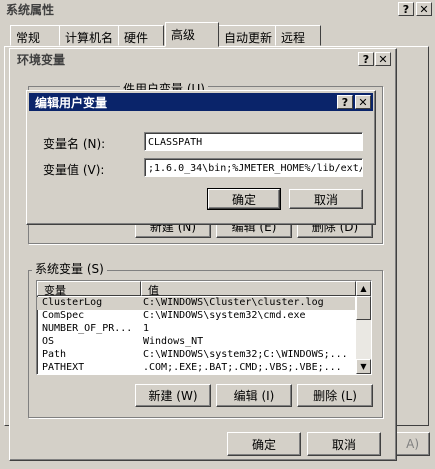 The height and width of the screenshot is (469, 435). I want to click on env-cancel-button: 取消, so click(344, 444).